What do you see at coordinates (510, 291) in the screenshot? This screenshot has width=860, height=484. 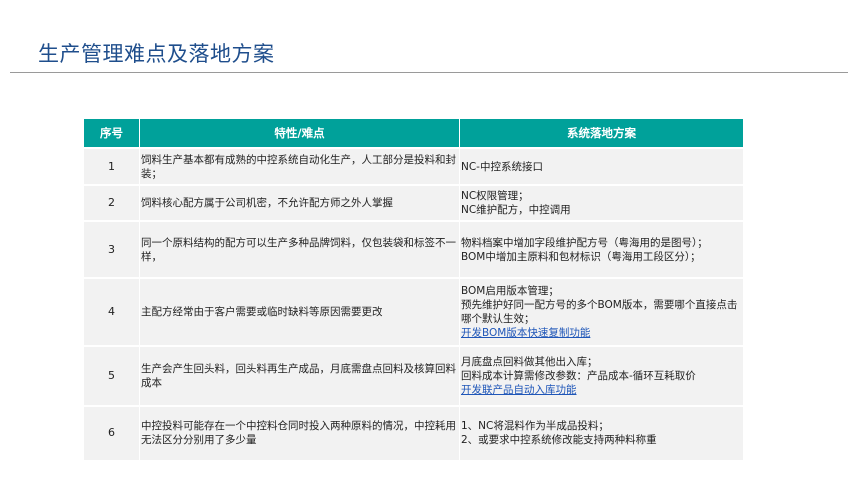 I see `solution-line: BOM启用版本管理；` at bounding box center [510, 291].